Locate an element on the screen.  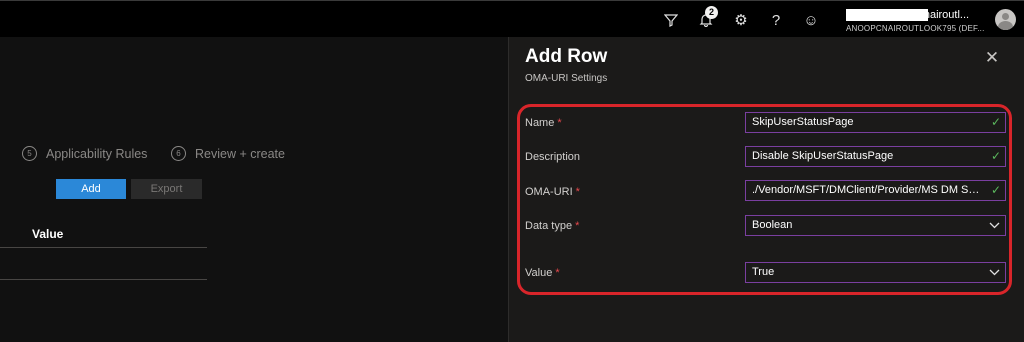
smiley-icon: ☺ is located at coordinates (811, 20).